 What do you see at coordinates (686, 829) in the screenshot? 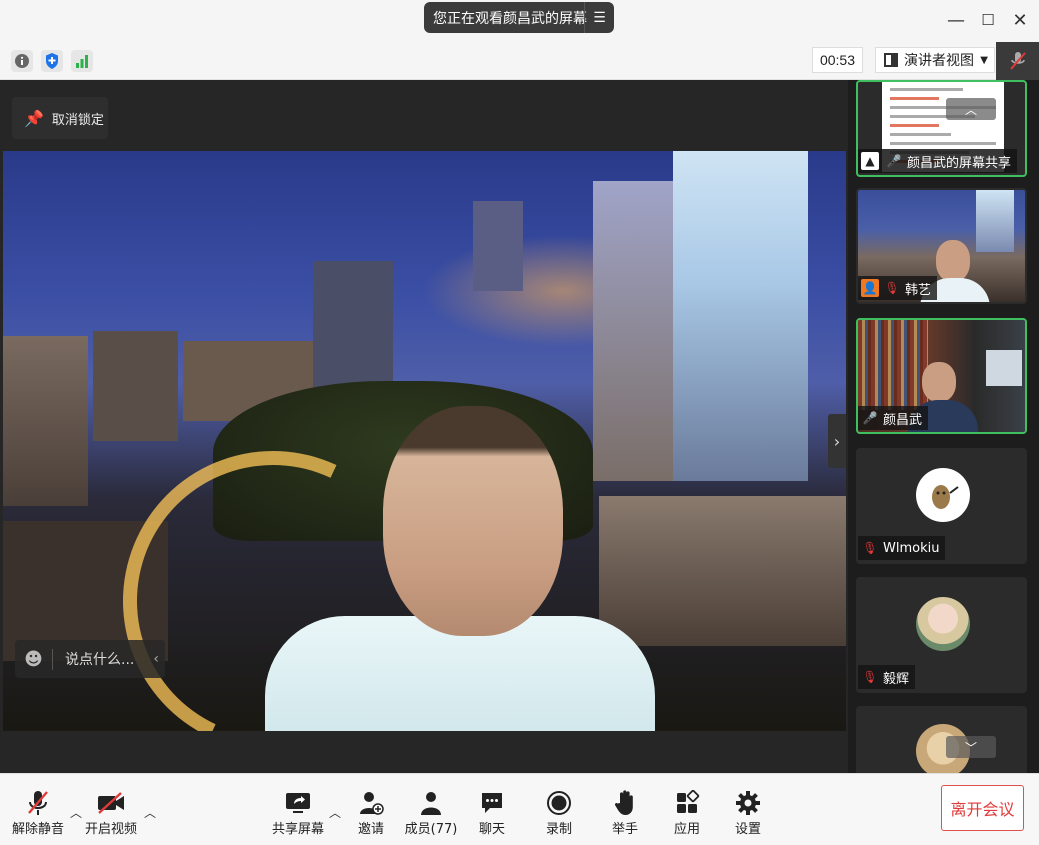
I see `apps-label: 应用` at bounding box center [686, 829].